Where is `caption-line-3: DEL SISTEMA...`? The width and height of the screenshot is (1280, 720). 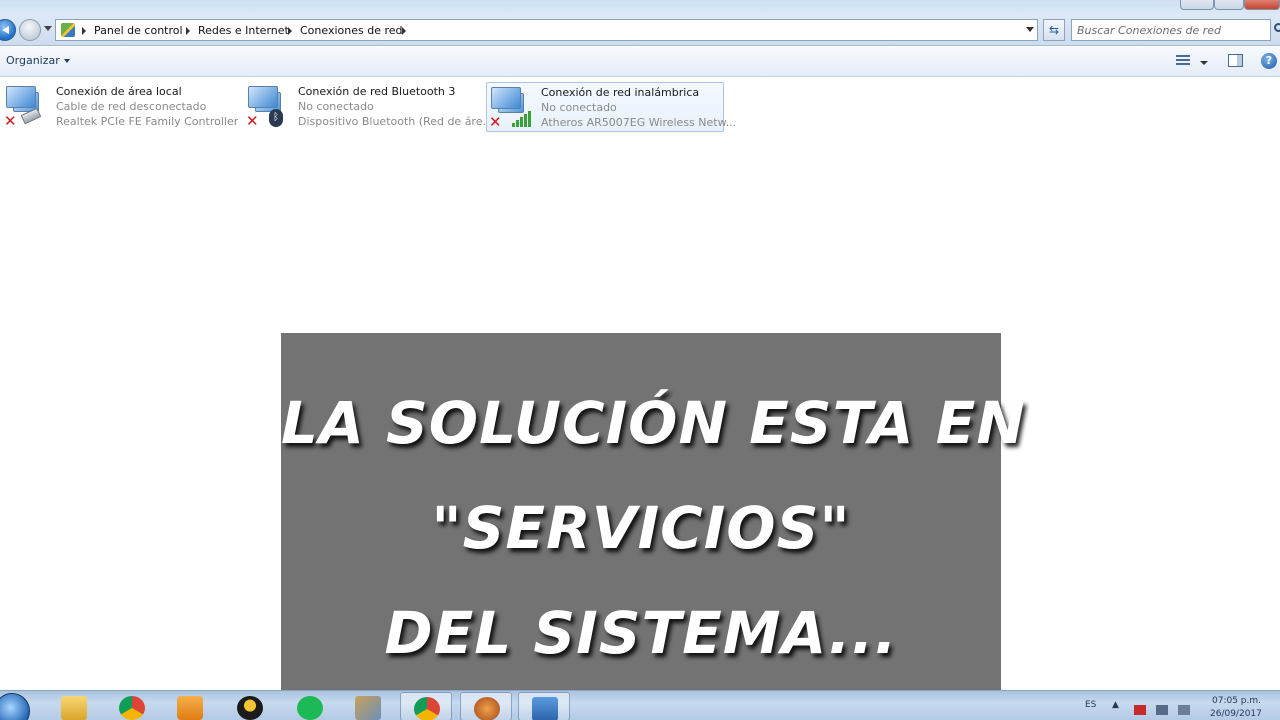
caption-line-3: DEL SISTEMA... is located at coordinates (641, 633).